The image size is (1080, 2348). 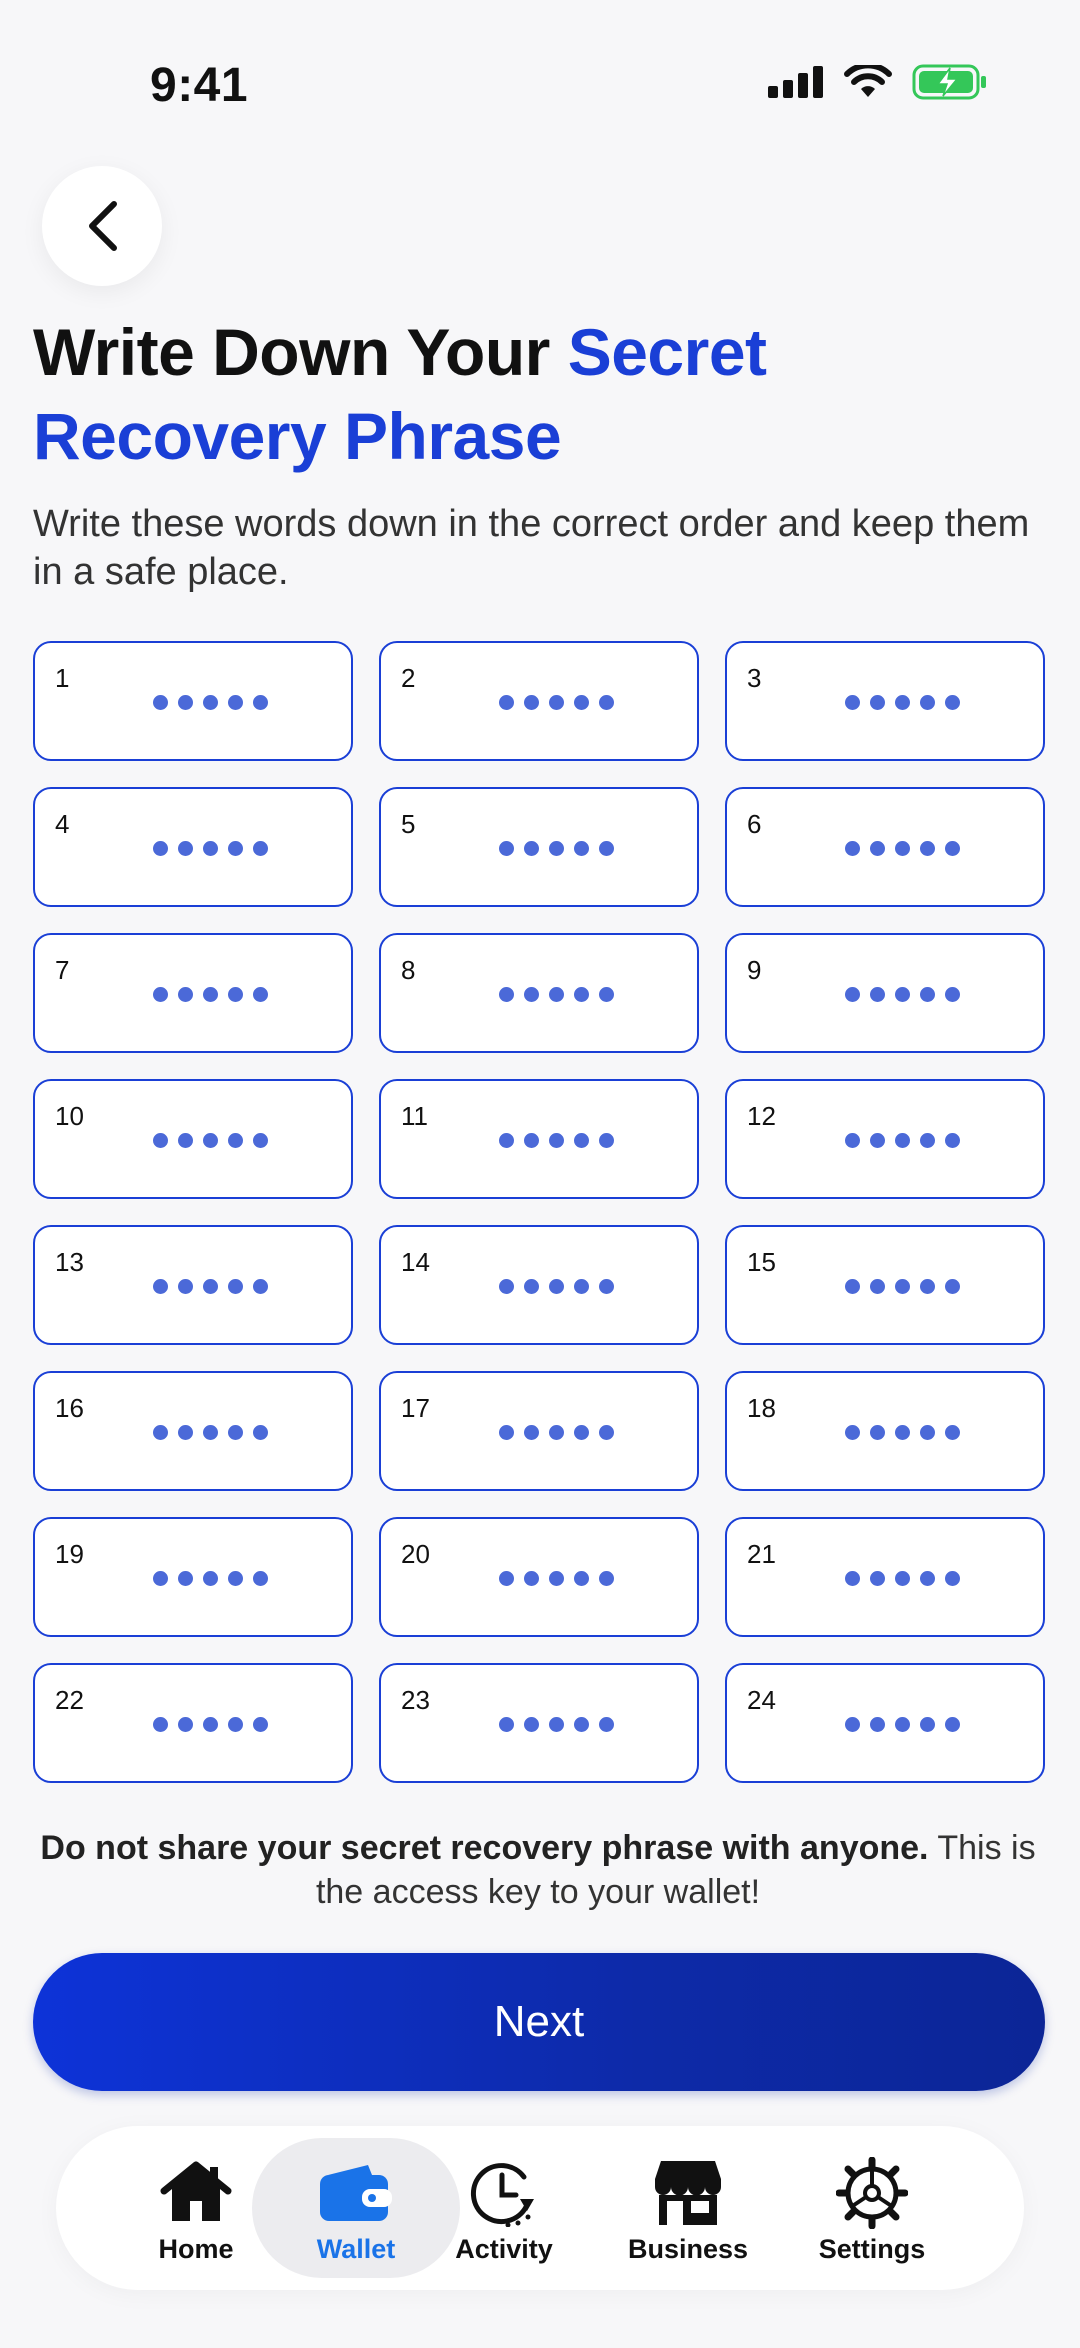 What do you see at coordinates (193, 1285) in the screenshot?
I see `phrase-word-cell: 13` at bounding box center [193, 1285].